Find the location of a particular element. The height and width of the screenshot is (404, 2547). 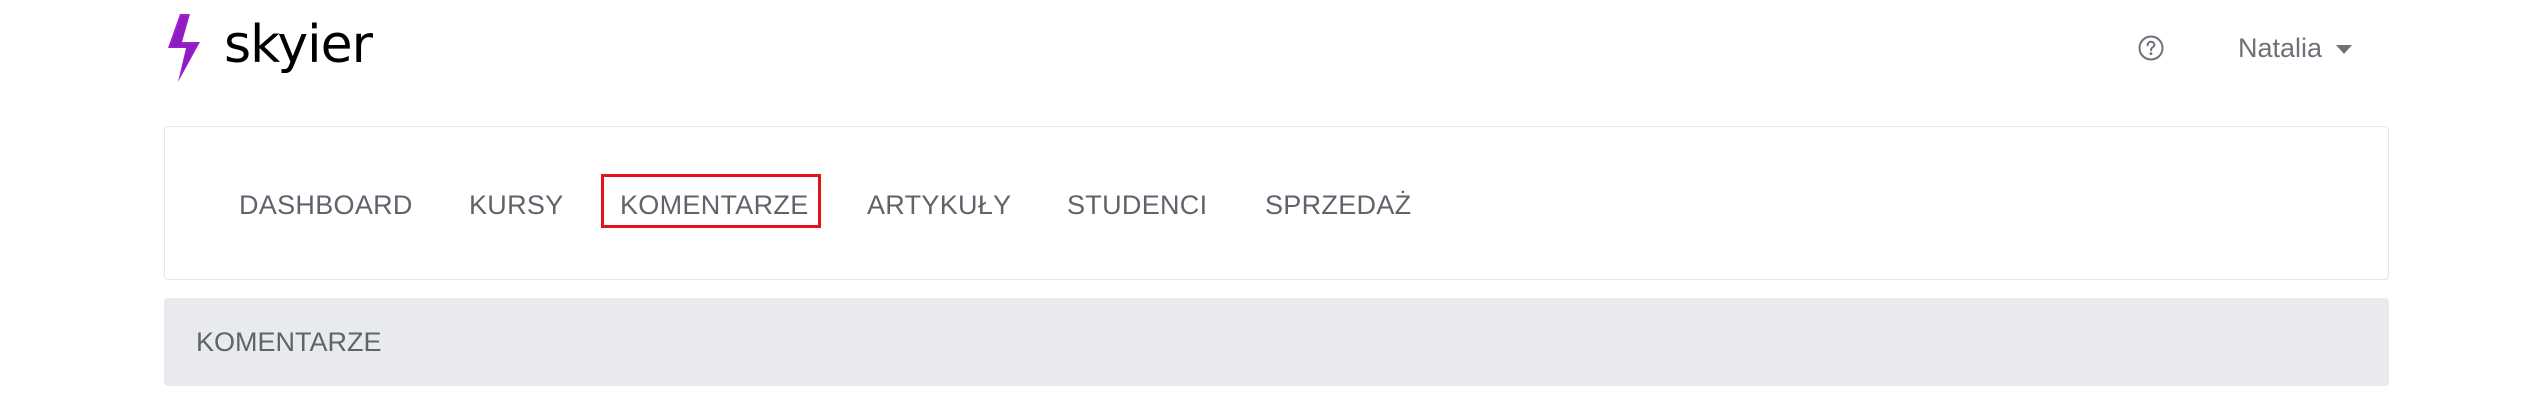

brand-name: skyier is located at coordinates (298, 45).